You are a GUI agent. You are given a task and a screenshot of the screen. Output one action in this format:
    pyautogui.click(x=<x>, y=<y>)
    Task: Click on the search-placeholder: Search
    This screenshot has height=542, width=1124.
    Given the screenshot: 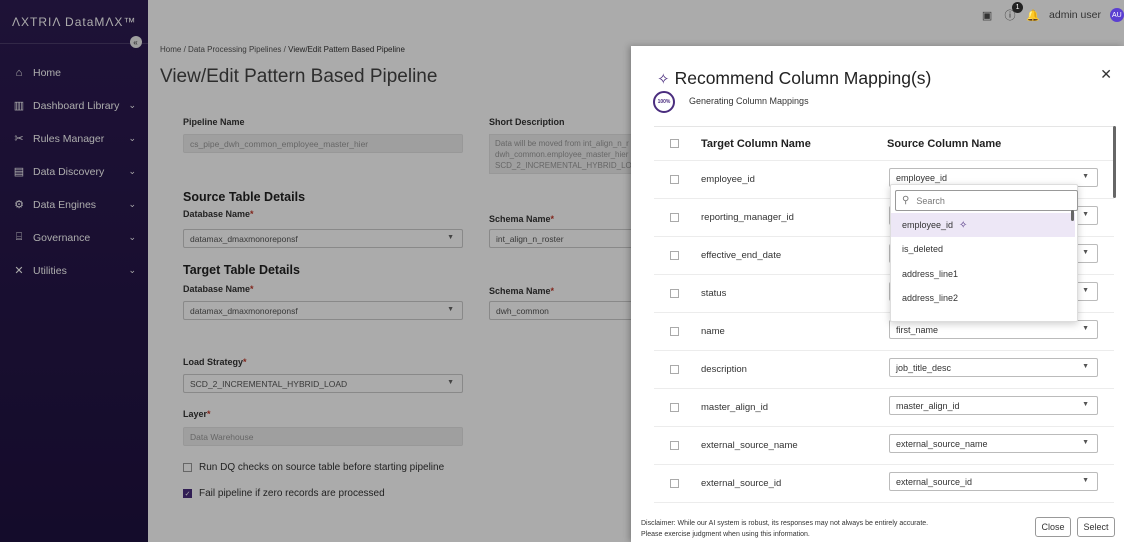 What is the action you would take?
    pyautogui.click(x=930, y=200)
    